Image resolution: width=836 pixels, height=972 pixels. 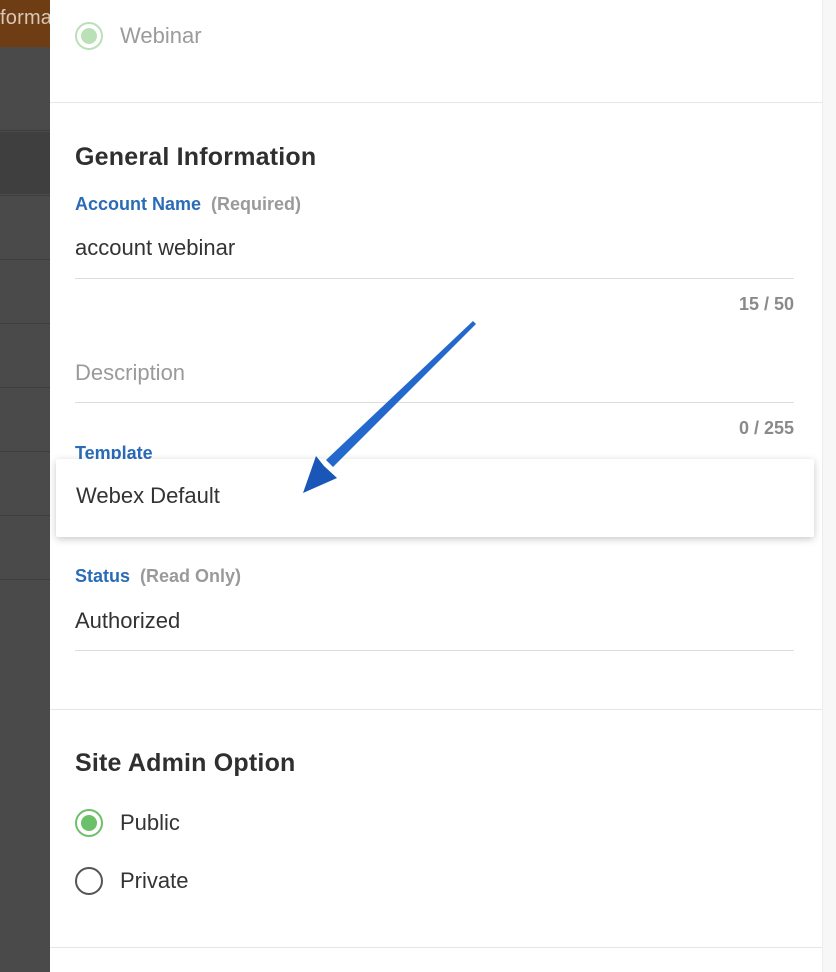 What do you see at coordinates (130, 373) in the screenshot?
I see `description-input: Description` at bounding box center [130, 373].